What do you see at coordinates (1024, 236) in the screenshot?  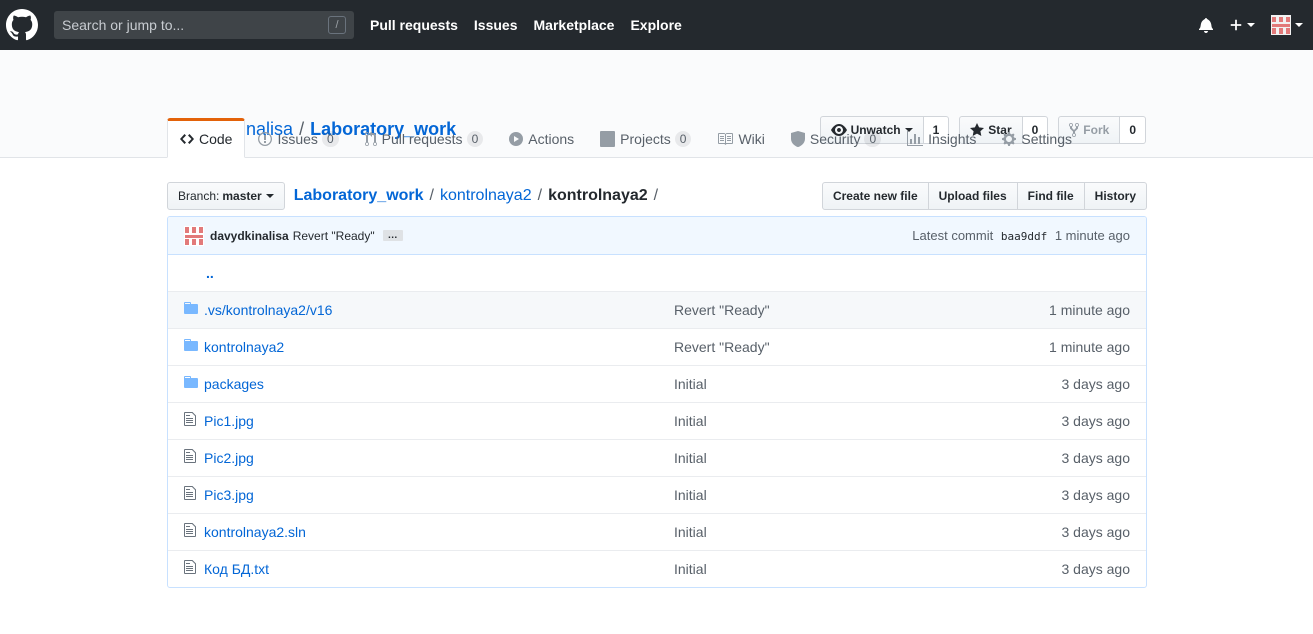 I see `commit-sha-link: baa9ddf` at bounding box center [1024, 236].